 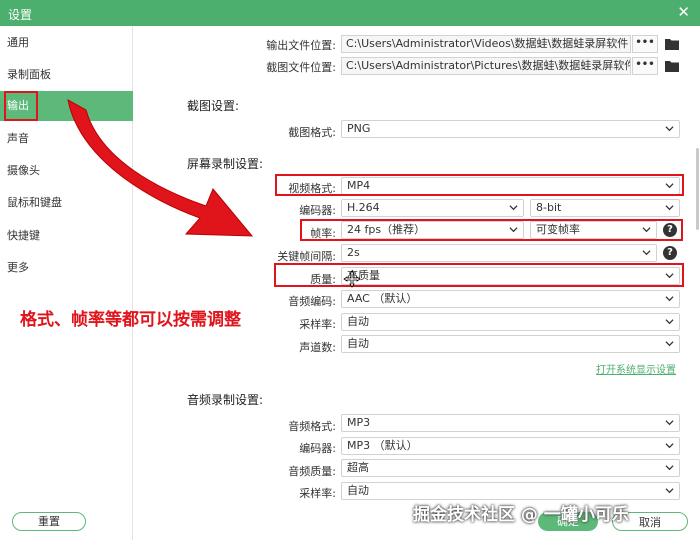 I want to click on channels-select: 自动, so click(x=510, y=344).